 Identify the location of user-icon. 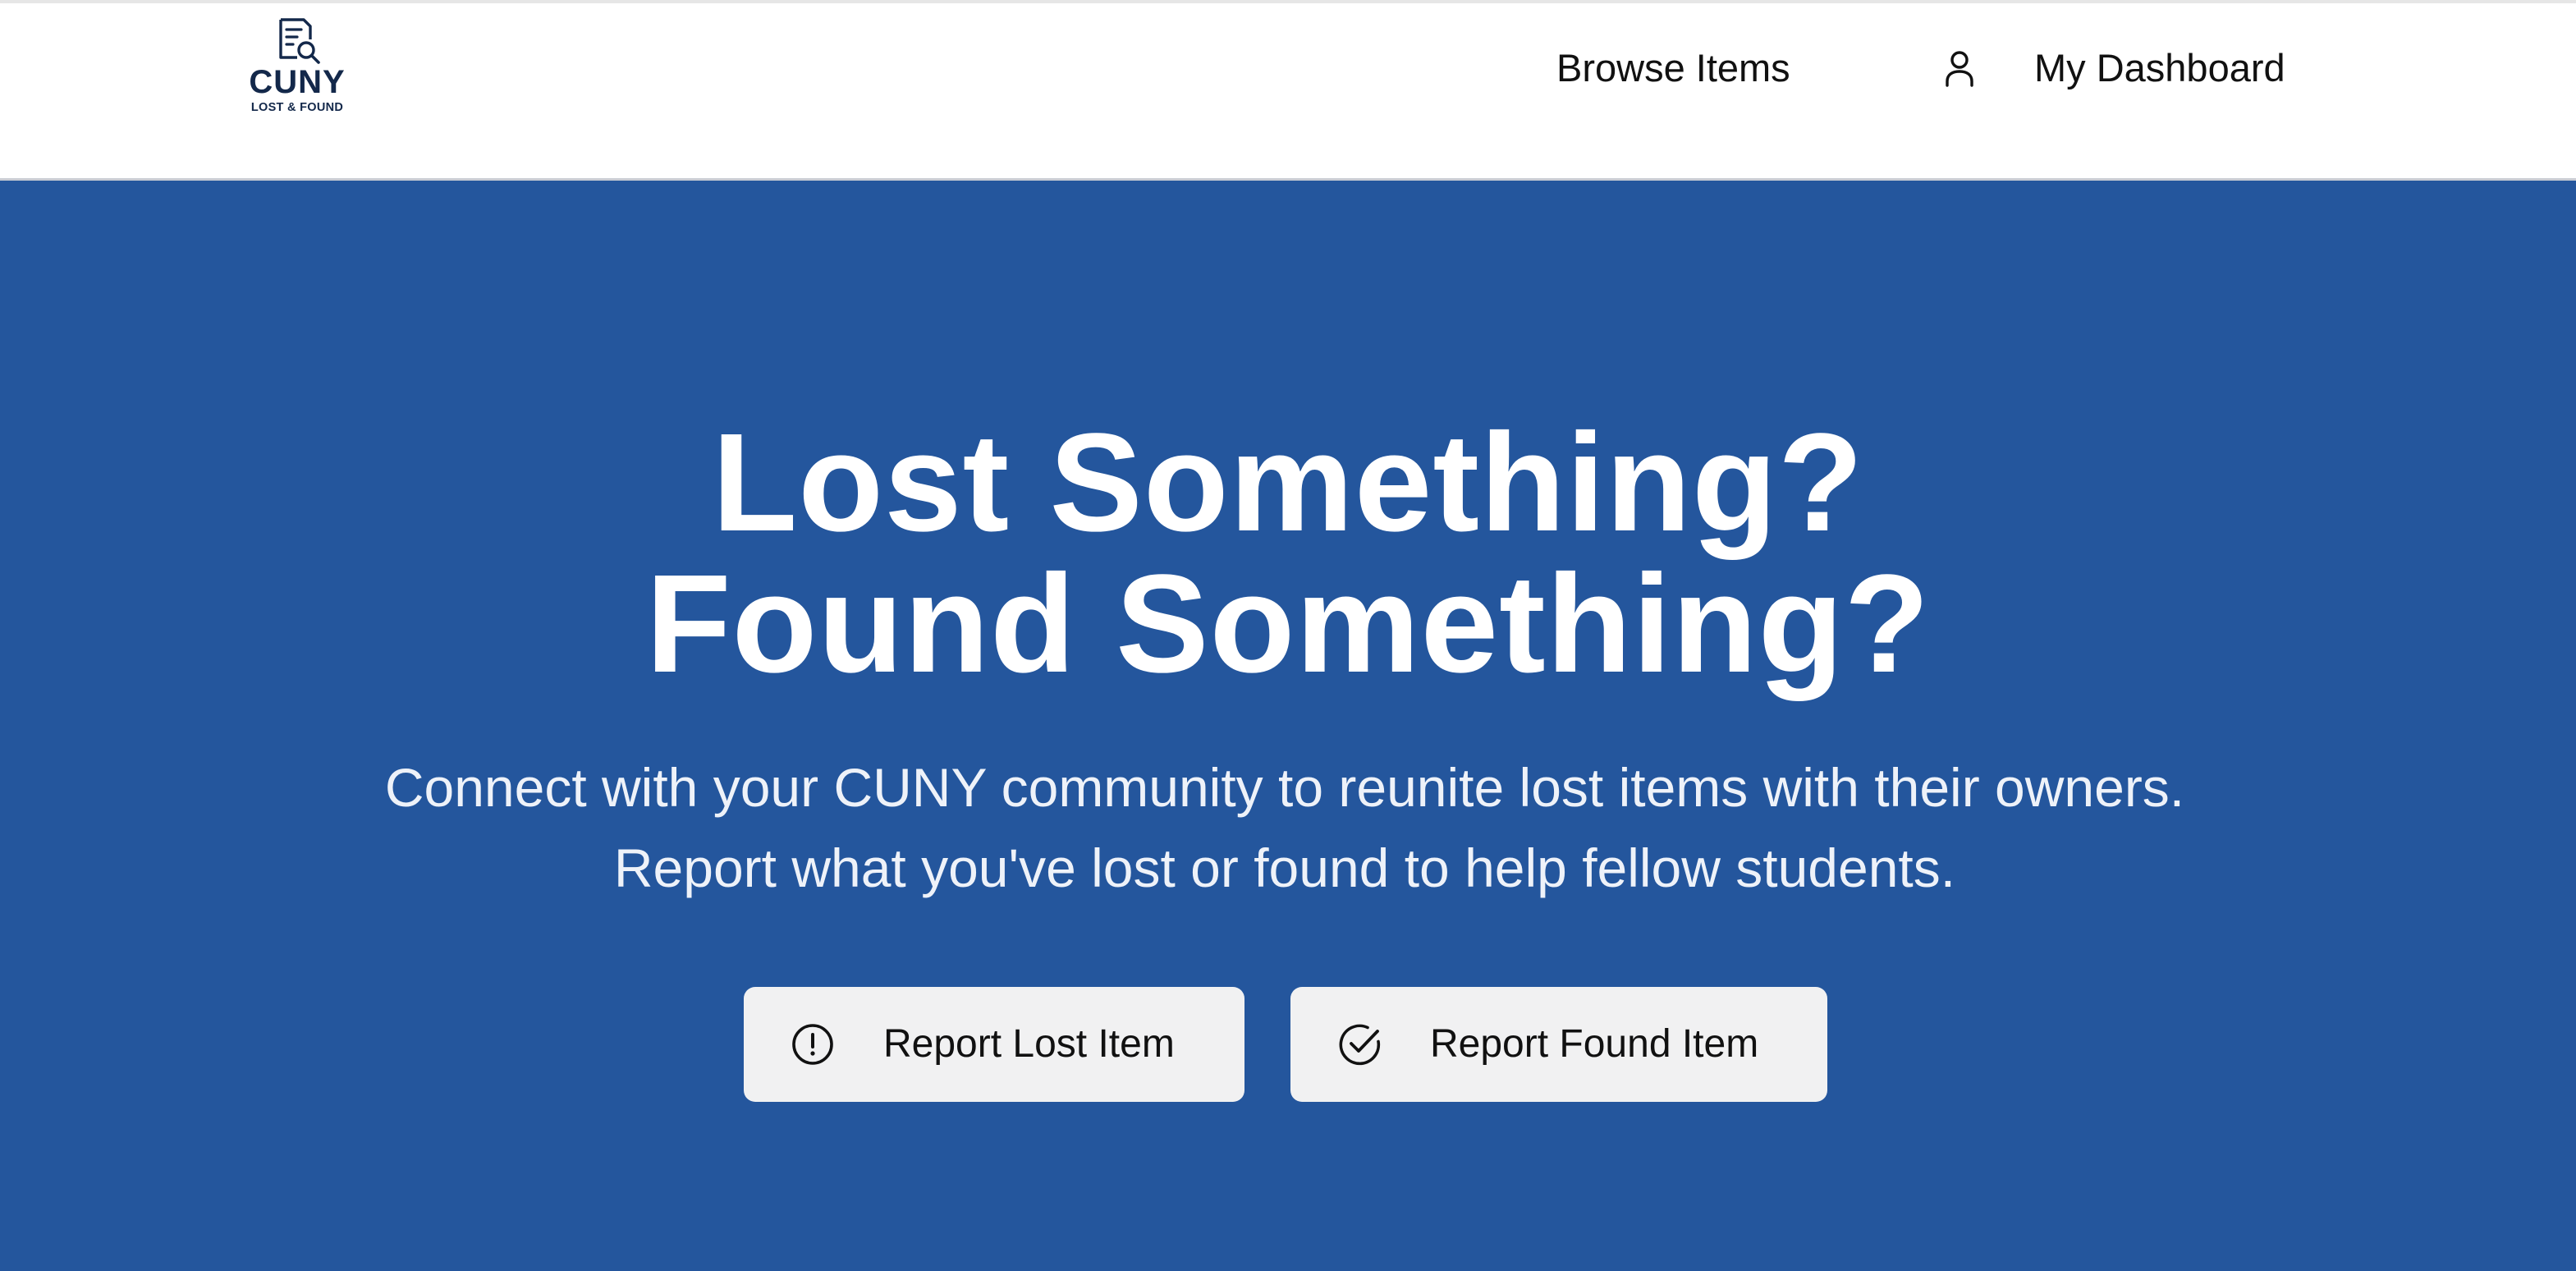
(1960, 69).